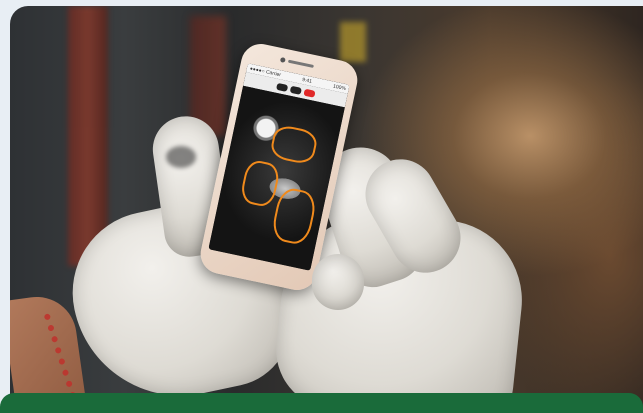 This screenshot has height=413, width=643. I want to click on background-pillar, so click(88, 136).